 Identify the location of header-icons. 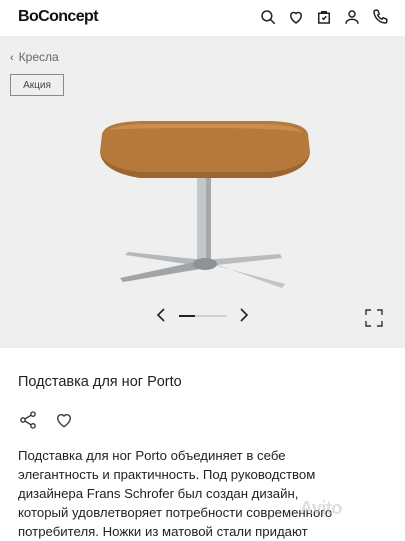
(324, 17).